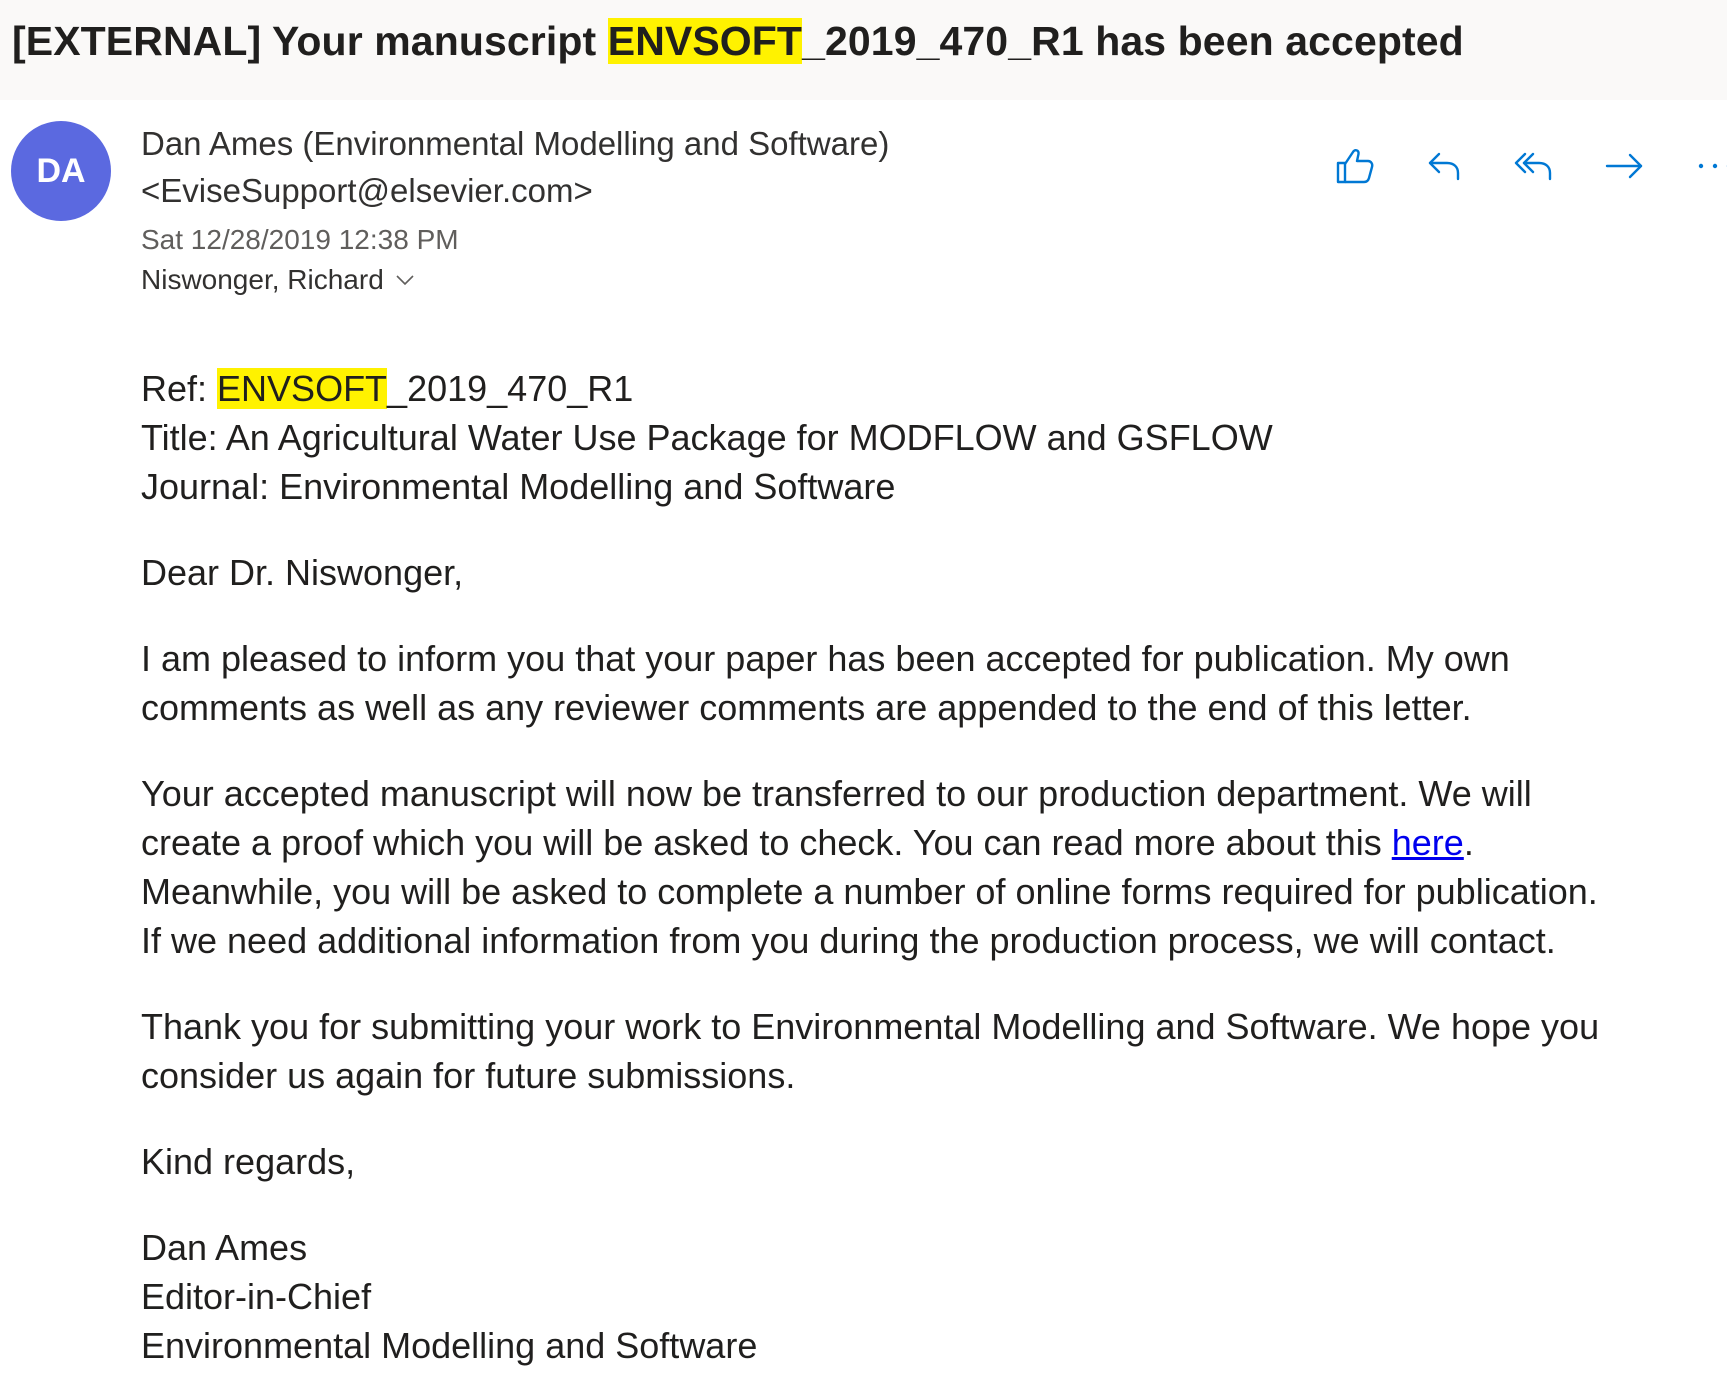  I want to click on chevron-down-icon, so click(405, 280).